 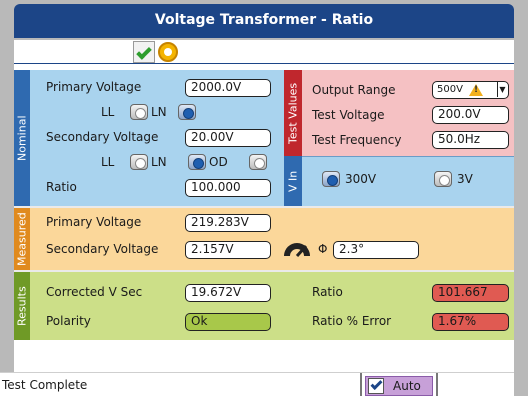 I want to click on primary-ln-label: LN, so click(x=159, y=112).